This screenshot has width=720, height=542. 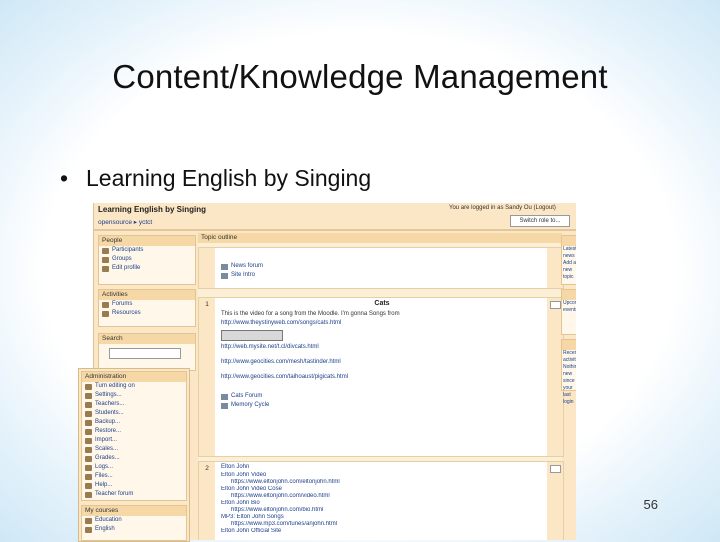 I want to click on topic-item: https://www.mp3.com/tunes/anjohn.html, so click(x=382, y=524).